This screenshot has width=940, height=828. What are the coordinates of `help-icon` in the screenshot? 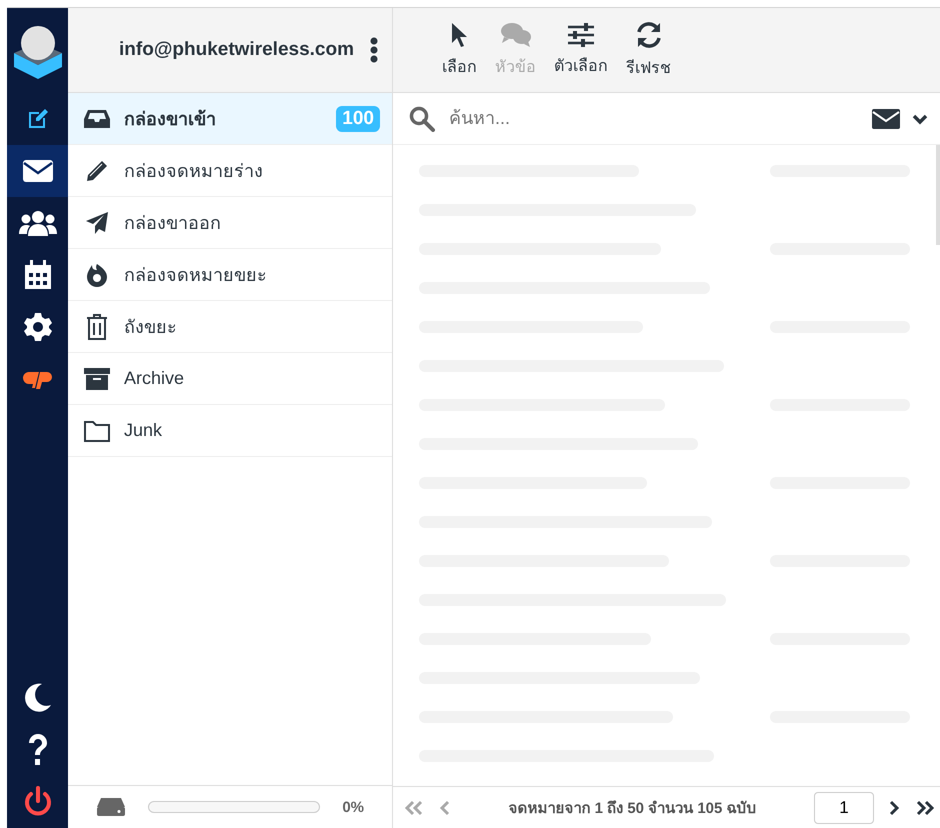 It's located at (37, 750).